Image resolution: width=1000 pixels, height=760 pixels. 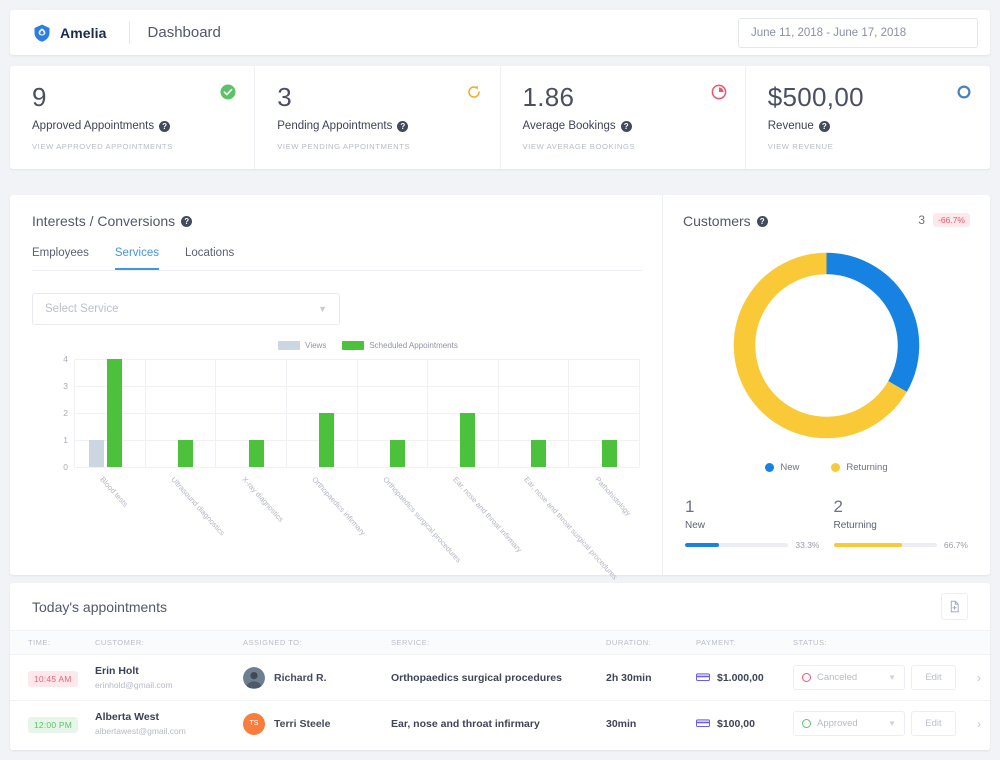 What do you see at coordinates (744, 724) in the screenshot?
I see `cell-payment: $100,00` at bounding box center [744, 724].